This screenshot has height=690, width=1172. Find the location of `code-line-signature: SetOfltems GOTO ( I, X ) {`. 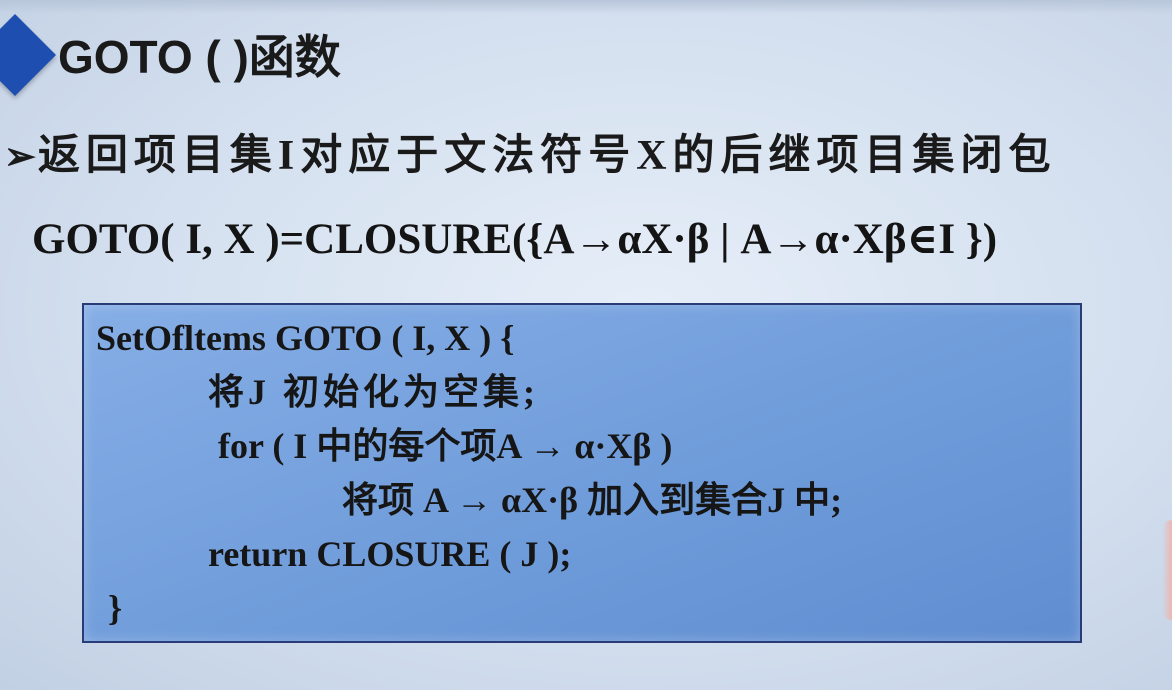

code-line-signature: SetOfltems GOTO ( I, X ) { is located at coordinates (305, 338).